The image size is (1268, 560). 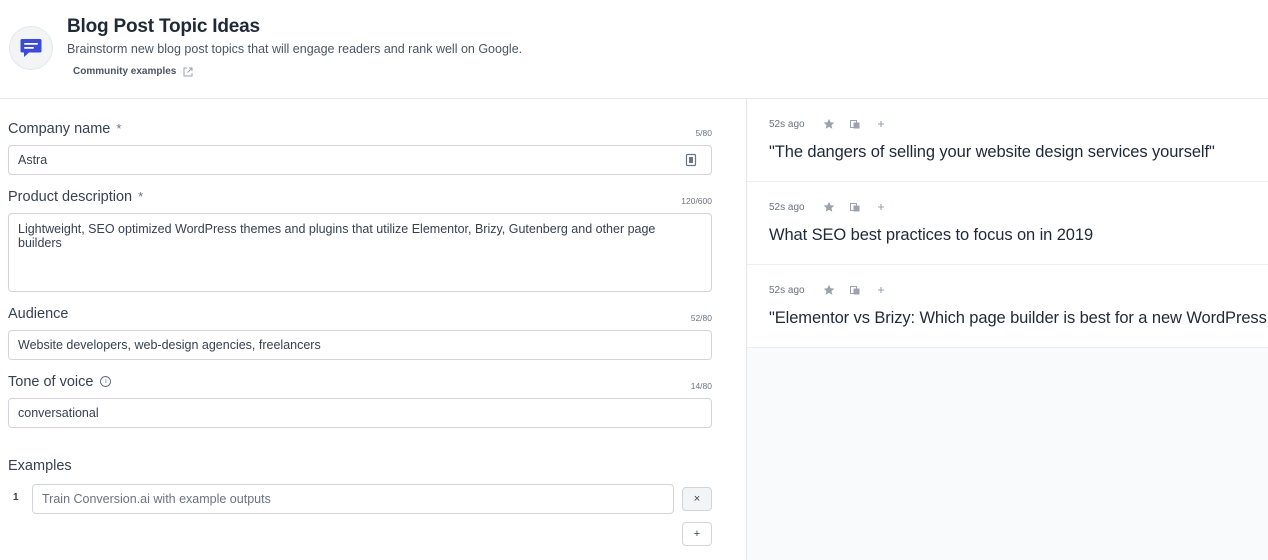 I want to click on page-title: Blog Post Topic Ideas, so click(x=163, y=26).